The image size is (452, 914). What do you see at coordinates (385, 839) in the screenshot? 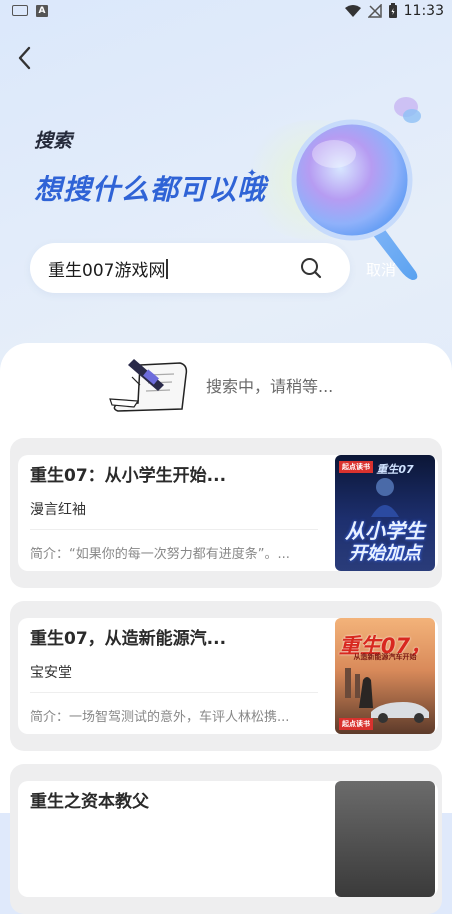
I see `book-cover` at bounding box center [385, 839].